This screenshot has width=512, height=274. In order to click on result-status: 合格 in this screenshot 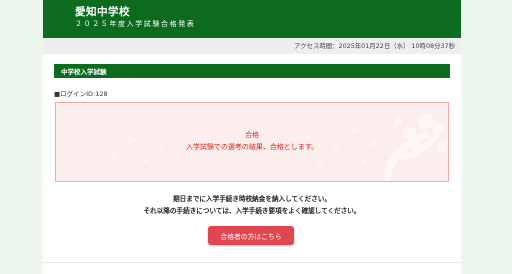, I will do `click(252, 135)`.